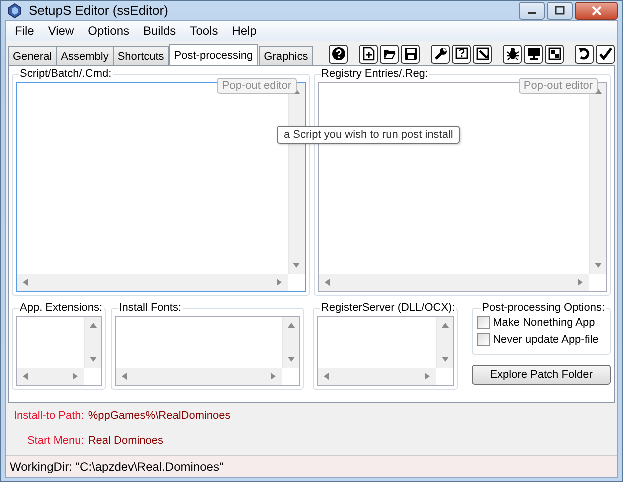  I want to click on status-bar: WorkingDir: "C:\apzdev\Real.Dominoes", so click(311, 466).